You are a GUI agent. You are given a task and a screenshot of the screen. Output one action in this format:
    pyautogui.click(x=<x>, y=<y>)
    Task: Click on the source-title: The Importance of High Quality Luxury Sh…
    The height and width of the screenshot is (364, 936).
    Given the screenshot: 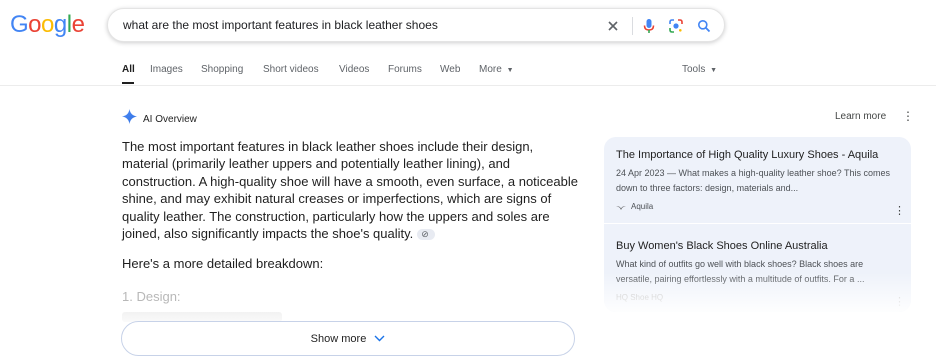 What is the action you would take?
    pyautogui.click(x=758, y=155)
    